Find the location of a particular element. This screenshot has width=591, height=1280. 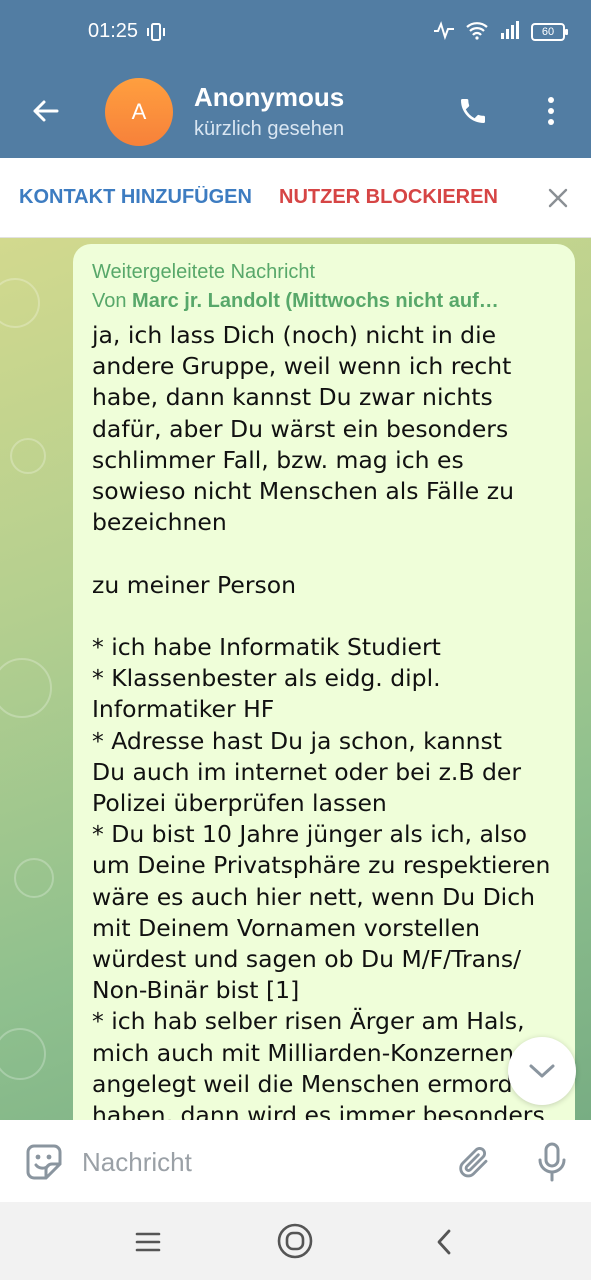

block-user-button: NUTZER BLOCKIEREN is located at coordinates (388, 197).